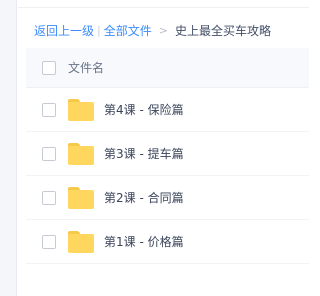 The height and width of the screenshot is (296, 320). Describe the element at coordinates (8, 148) in the screenshot. I see `left-sidebar-edge` at that location.